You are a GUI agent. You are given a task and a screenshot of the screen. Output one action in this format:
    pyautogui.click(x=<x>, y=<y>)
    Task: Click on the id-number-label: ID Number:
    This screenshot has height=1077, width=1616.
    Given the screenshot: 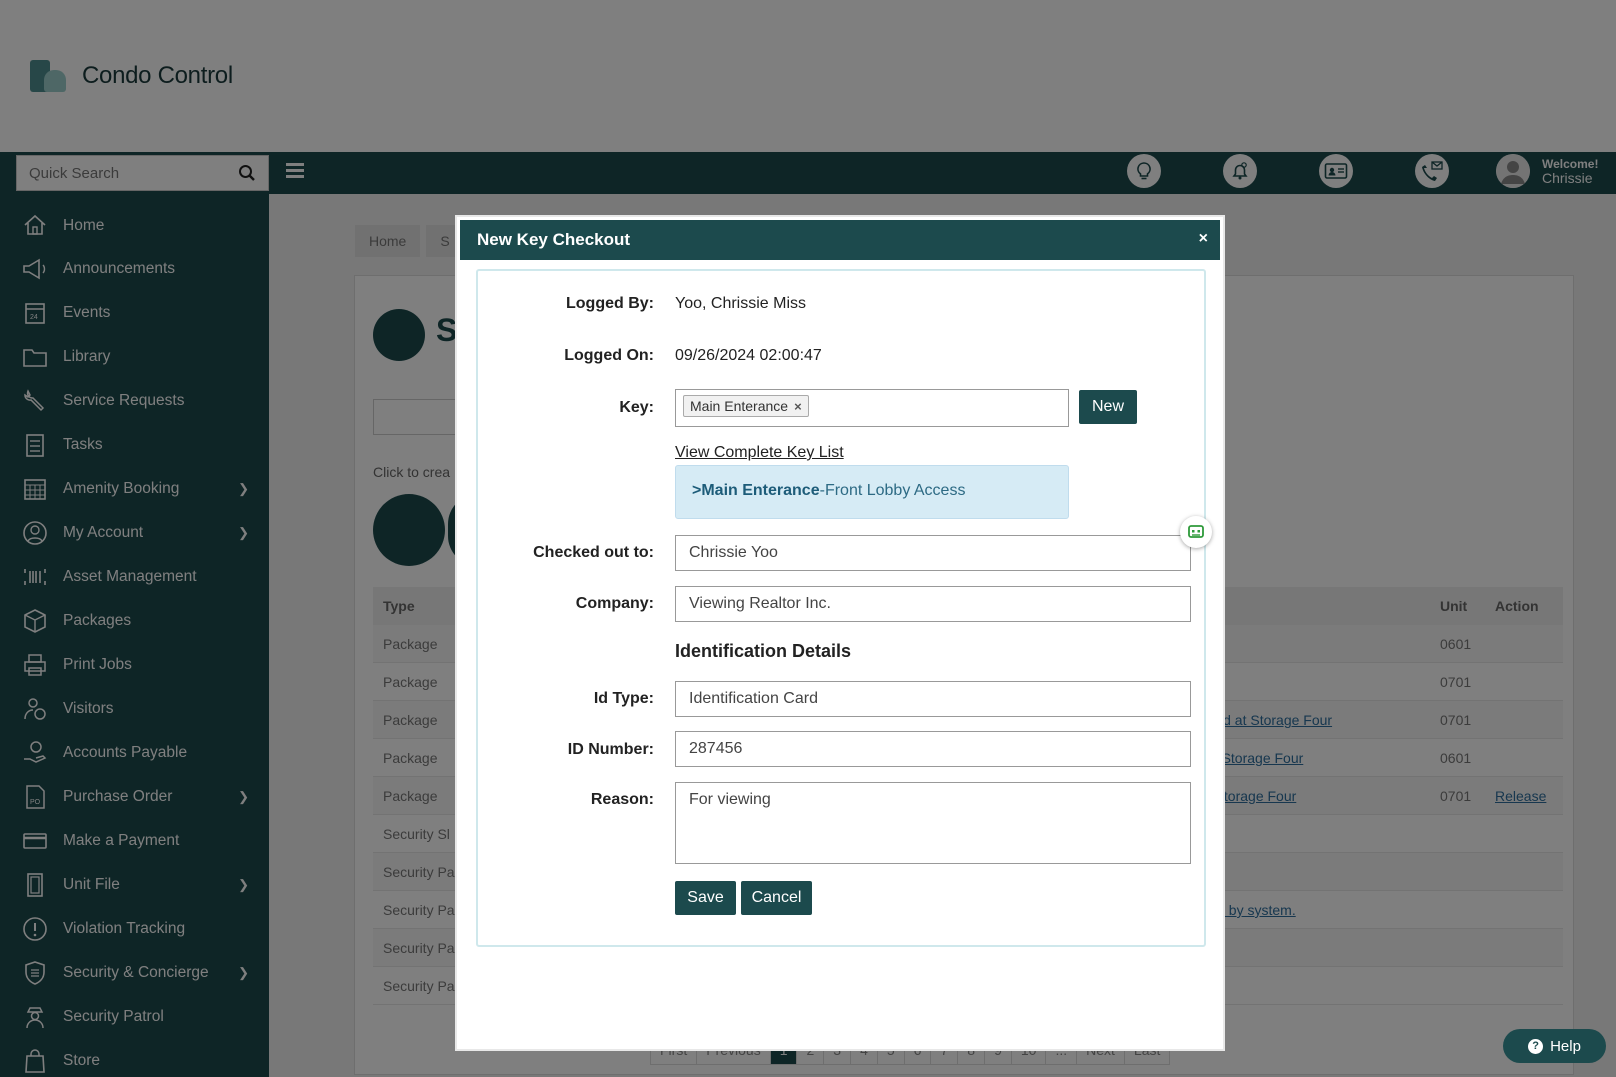 What is the action you would take?
    pyautogui.click(x=610, y=749)
    